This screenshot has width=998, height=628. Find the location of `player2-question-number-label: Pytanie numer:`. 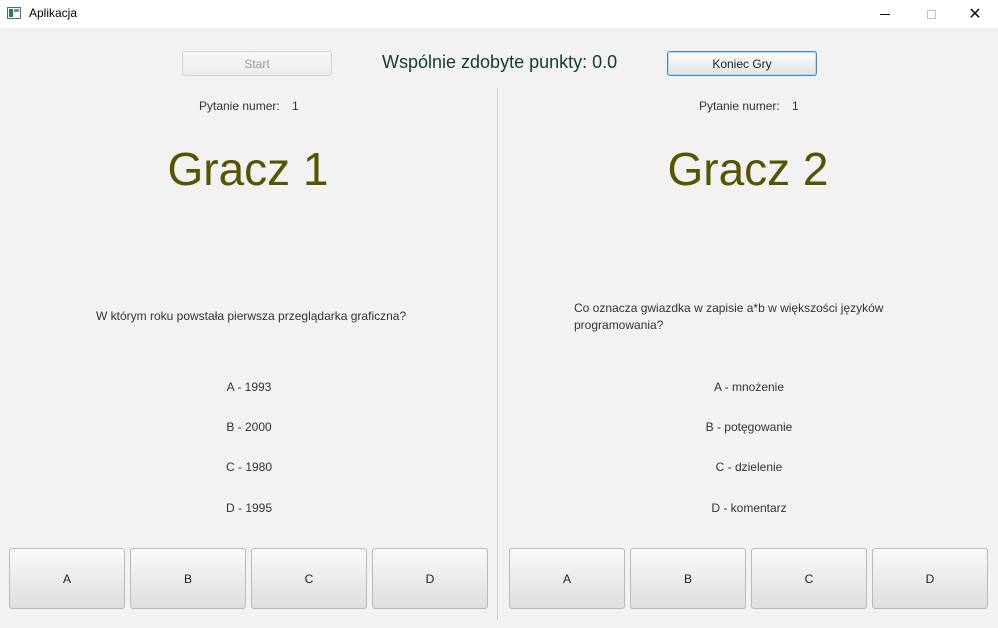

player2-question-number-label: Pytanie numer: is located at coordinates (739, 106).